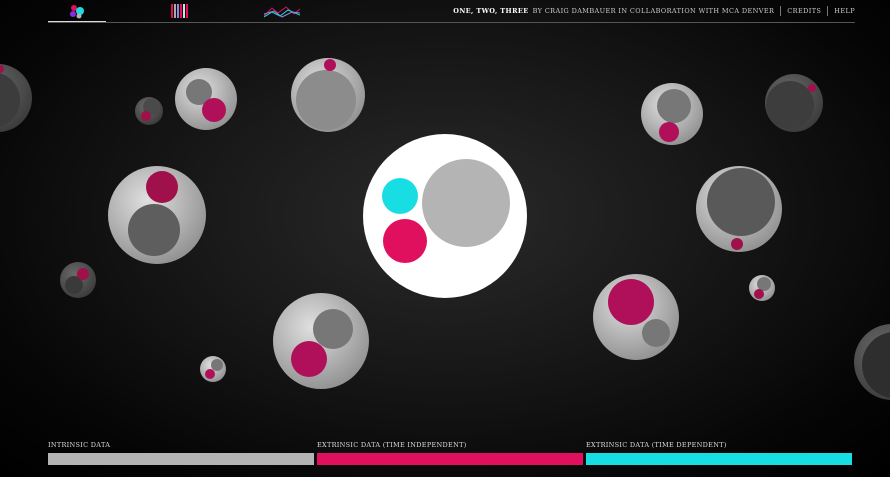 The image size is (890, 477). Describe the element at coordinates (872, 362) in the screenshot. I see `bubble-edge-right` at that location.